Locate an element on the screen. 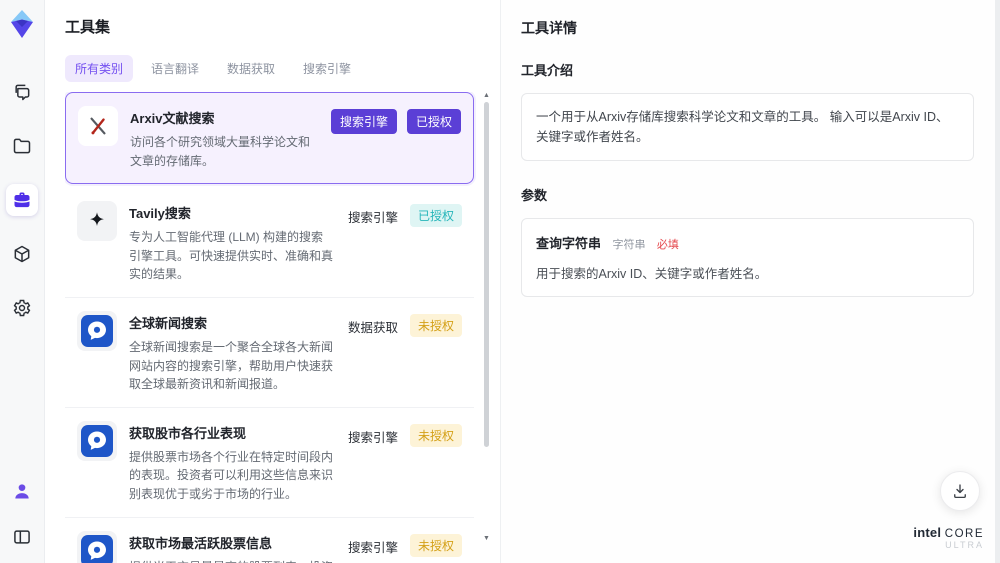 Image resolution: width=1000 pixels, height=563 pixels. tool-title: 获取股市各行业表现 is located at coordinates (188, 433).